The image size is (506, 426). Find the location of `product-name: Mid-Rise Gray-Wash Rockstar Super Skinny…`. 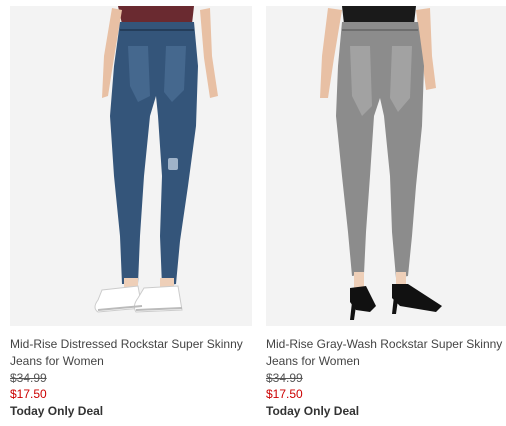

product-name: Mid-Rise Gray-Wash Rockstar Super Skinny… is located at coordinates (386, 353).